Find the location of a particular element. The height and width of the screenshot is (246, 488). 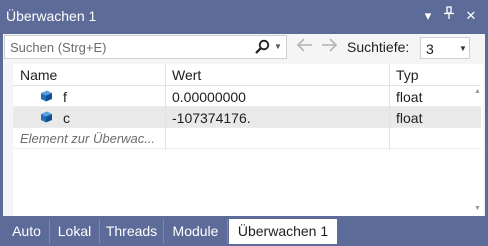

vertical-scrollbar: ▲ ▼ is located at coordinates (478, 151).